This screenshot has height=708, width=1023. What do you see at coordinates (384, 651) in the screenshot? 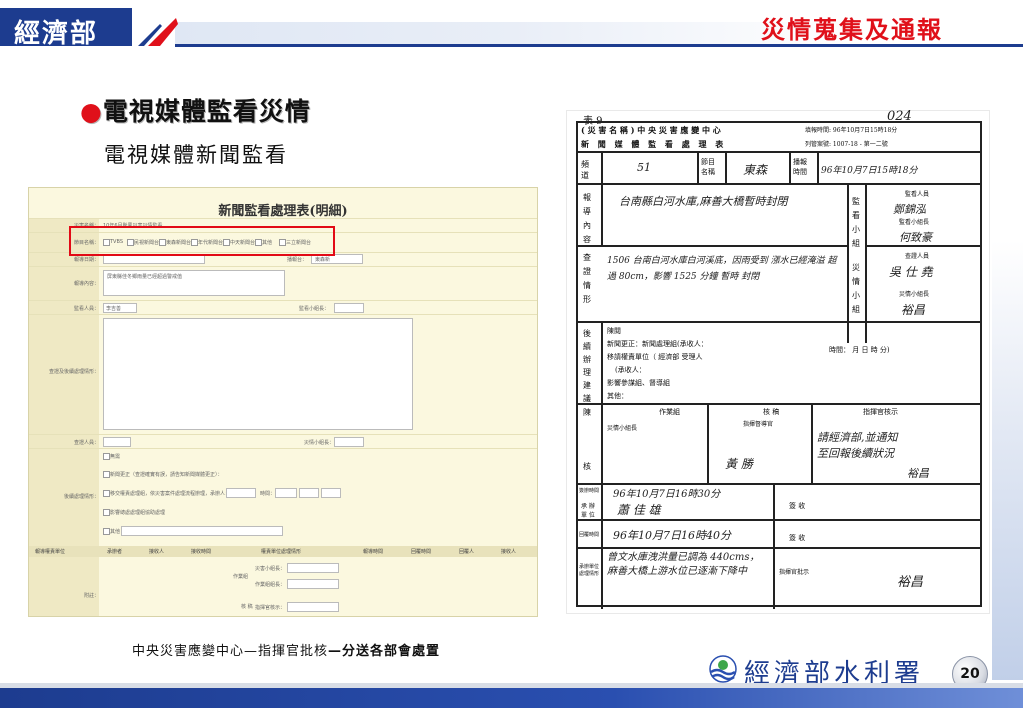
I see `caption-bold: —分送各部會處置` at bounding box center [384, 651].